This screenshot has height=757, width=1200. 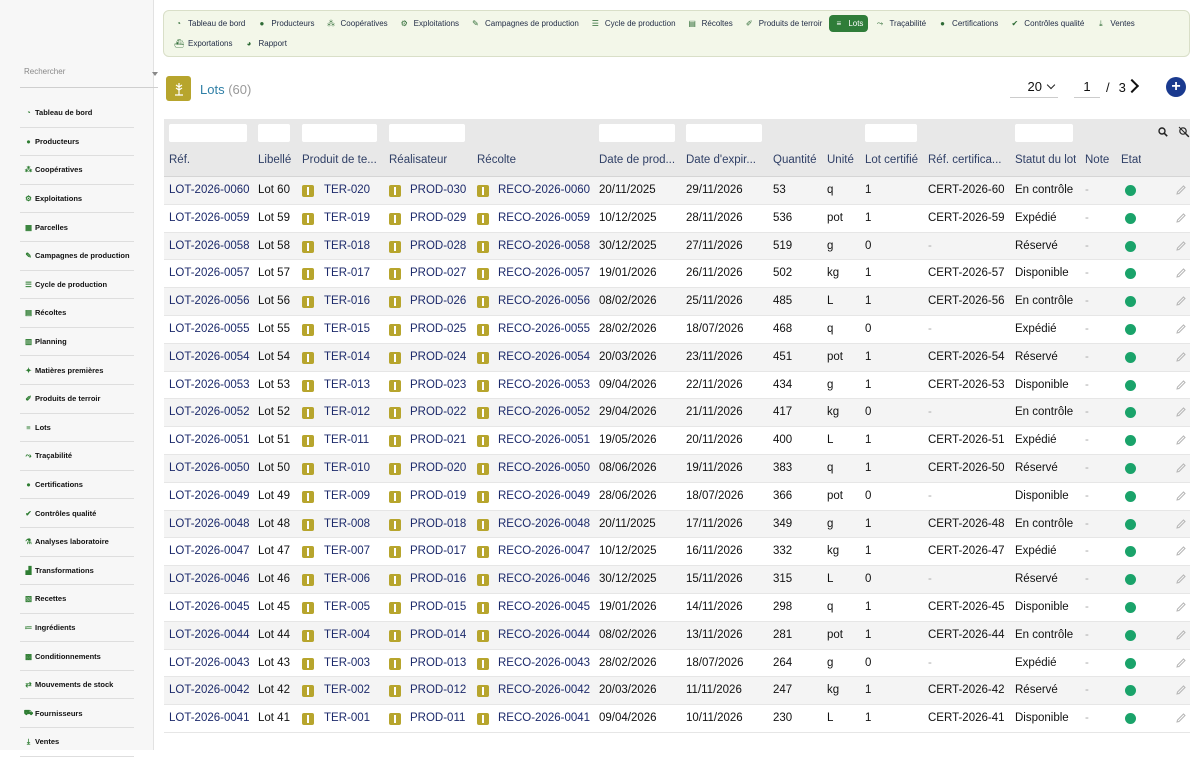 I want to click on nav-item-rapport: ◕ Rapport, so click(x=265, y=43).